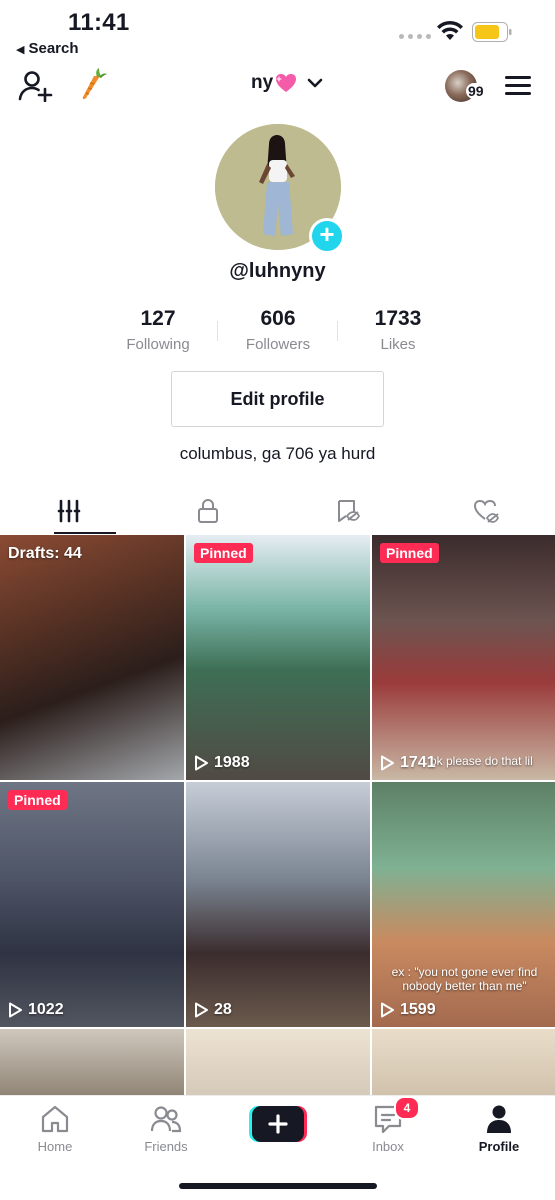  What do you see at coordinates (53, 48) in the screenshot?
I see `back-label: Search` at bounding box center [53, 48].